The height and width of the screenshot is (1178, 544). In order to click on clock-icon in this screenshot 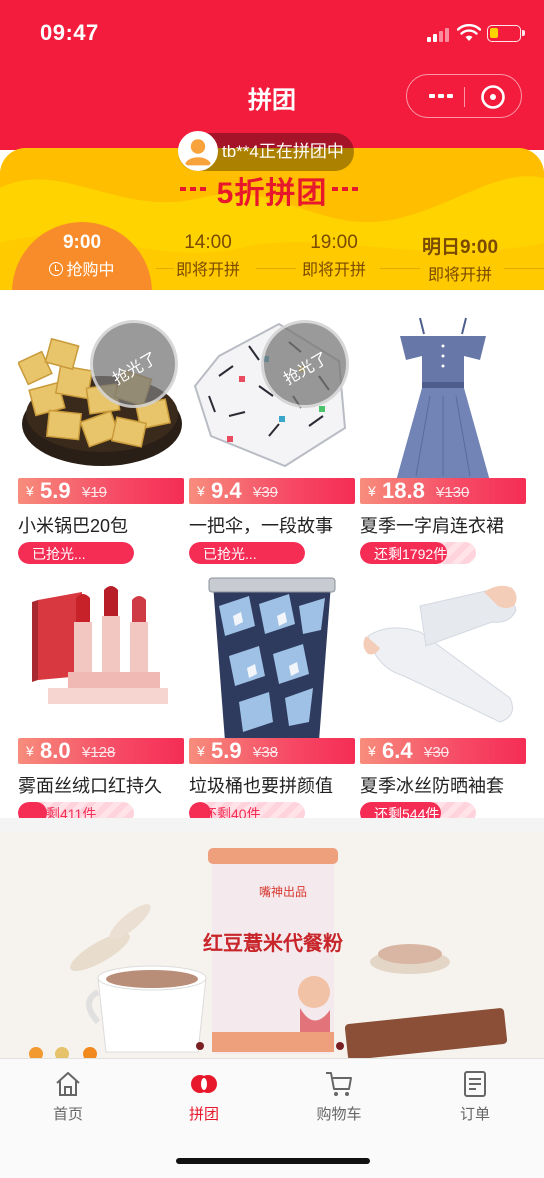, I will do `click(56, 269)`.